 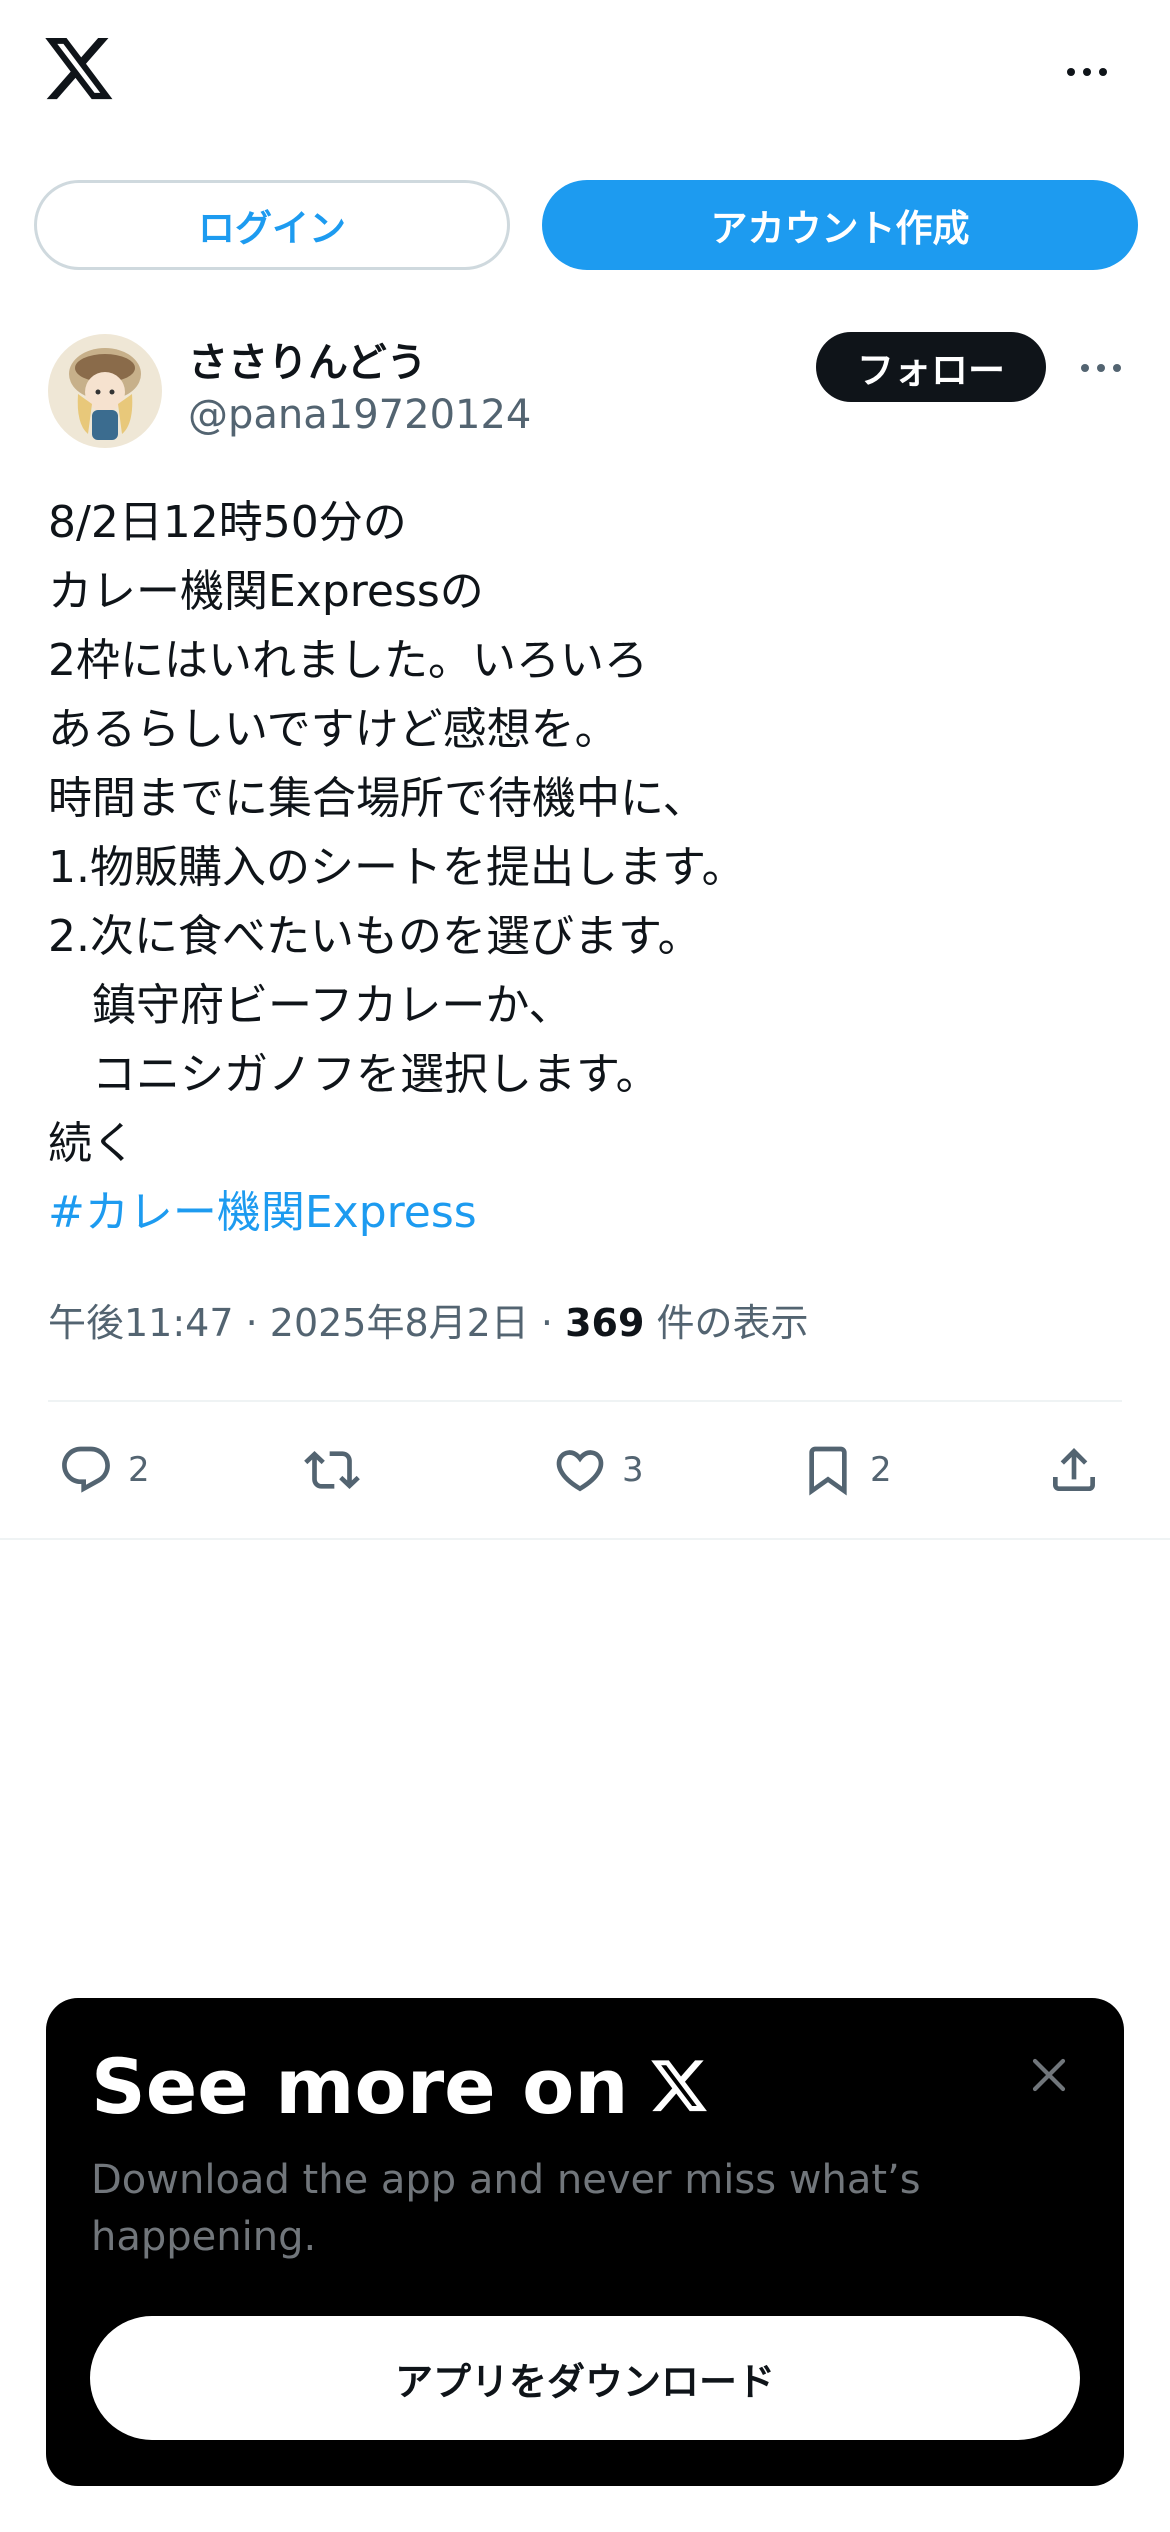 What do you see at coordinates (92, 1143) in the screenshot?
I see `tweet-line: 続く` at bounding box center [92, 1143].